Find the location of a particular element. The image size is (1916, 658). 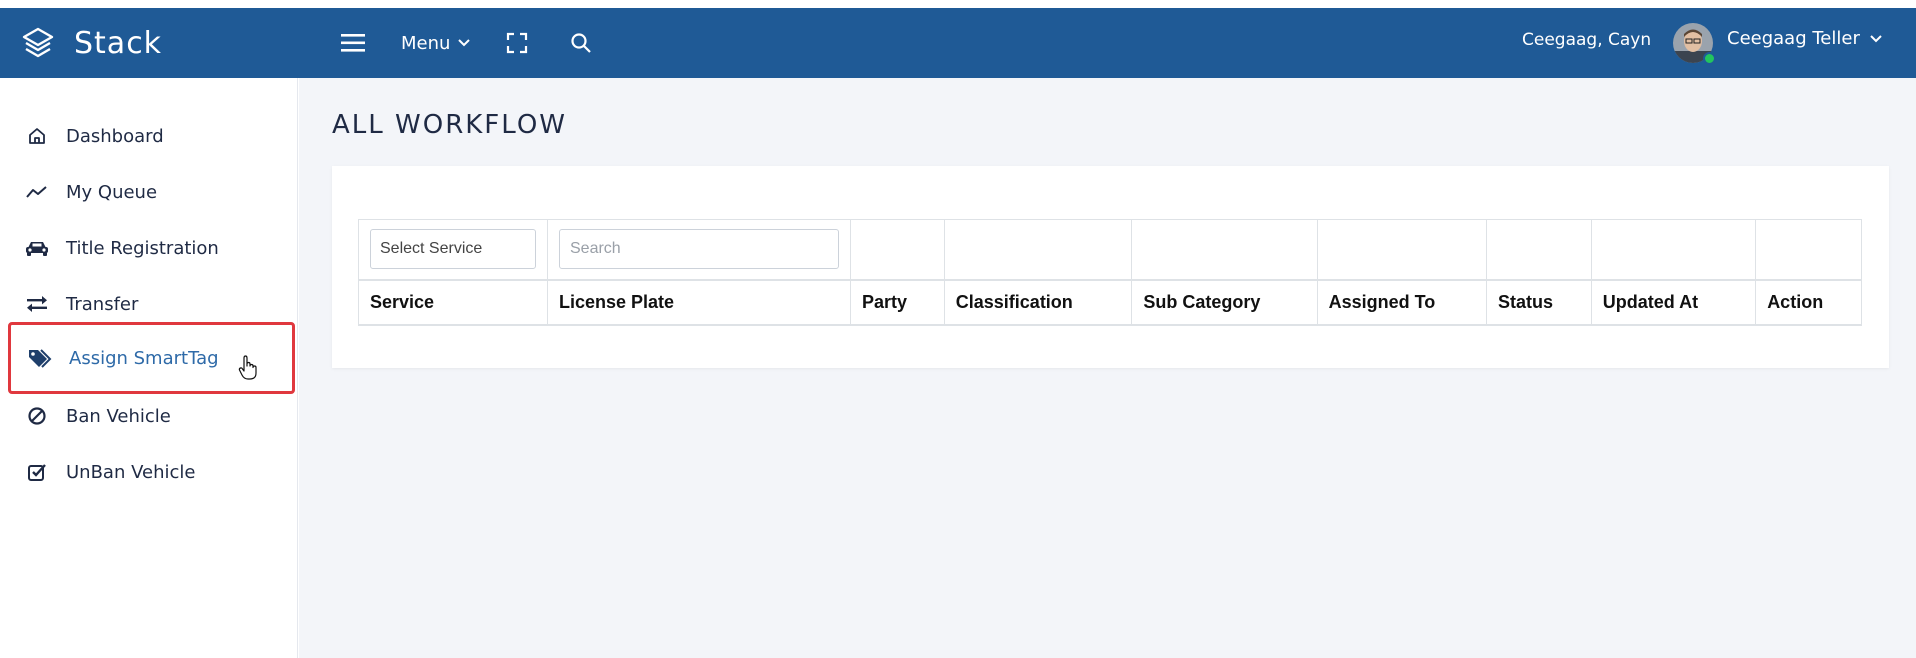

home-icon is located at coordinates (37, 136).